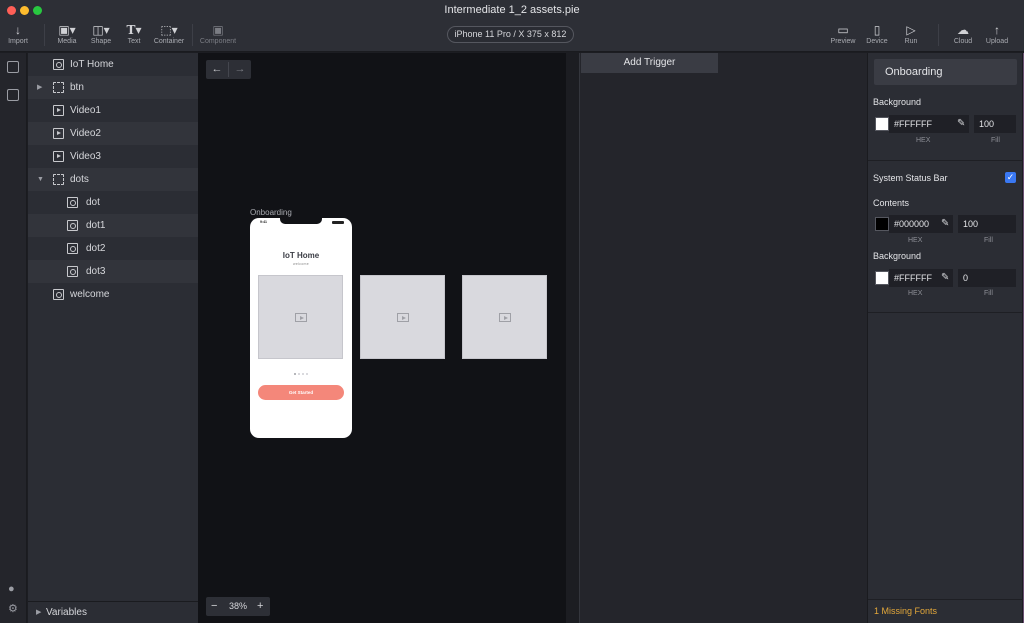  What do you see at coordinates (58, 110) in the screenshot?
I see `video-layer-icon` at bounding box center [58, 110].